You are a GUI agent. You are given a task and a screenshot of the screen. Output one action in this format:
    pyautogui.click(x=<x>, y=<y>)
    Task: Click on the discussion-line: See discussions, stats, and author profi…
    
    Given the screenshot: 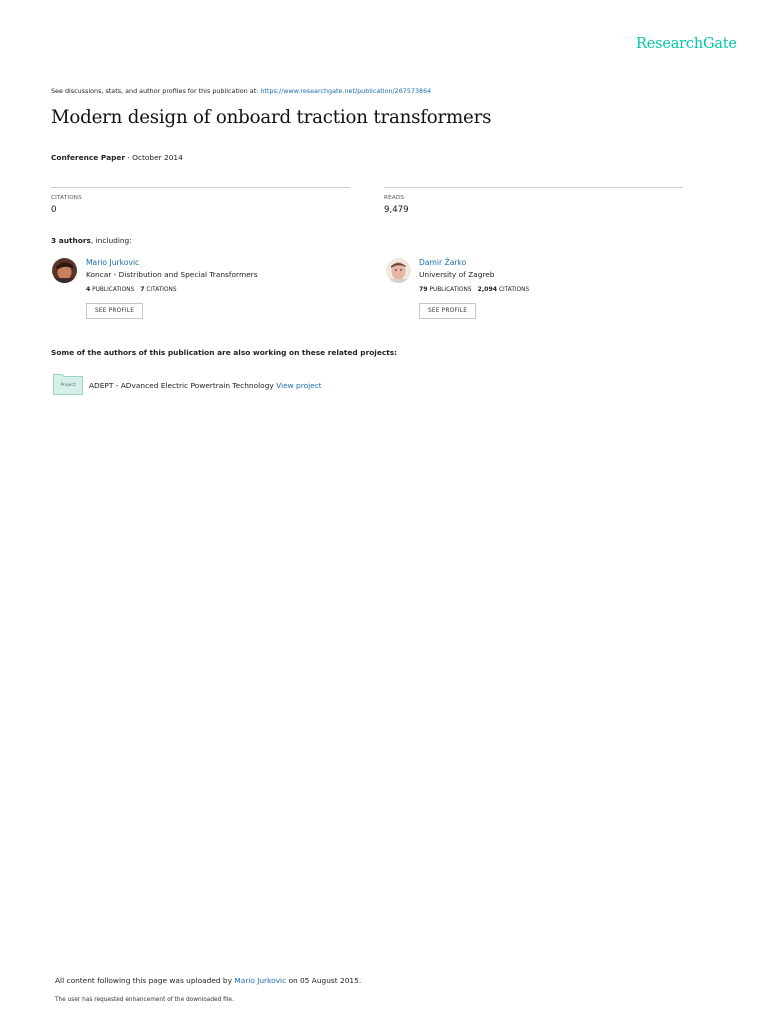 What is the action you would take?
    pyautogui.click(x=241, y=91)
    